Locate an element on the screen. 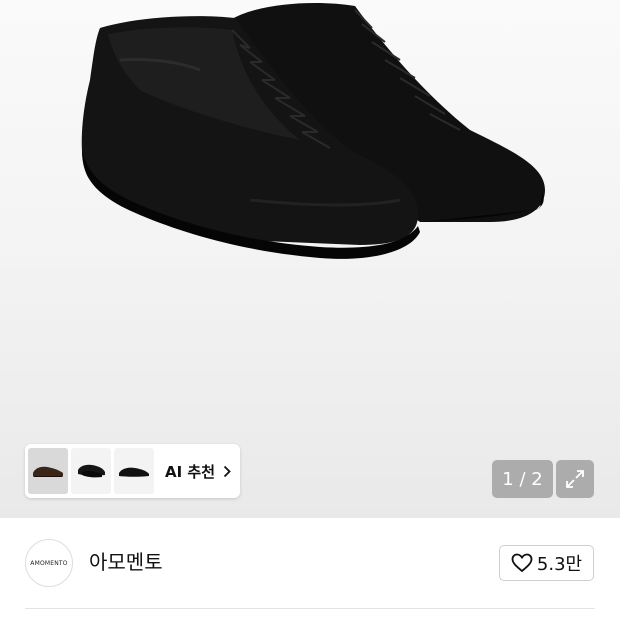 The image size is (620, 620). divider is located at coordinates (310, 608).